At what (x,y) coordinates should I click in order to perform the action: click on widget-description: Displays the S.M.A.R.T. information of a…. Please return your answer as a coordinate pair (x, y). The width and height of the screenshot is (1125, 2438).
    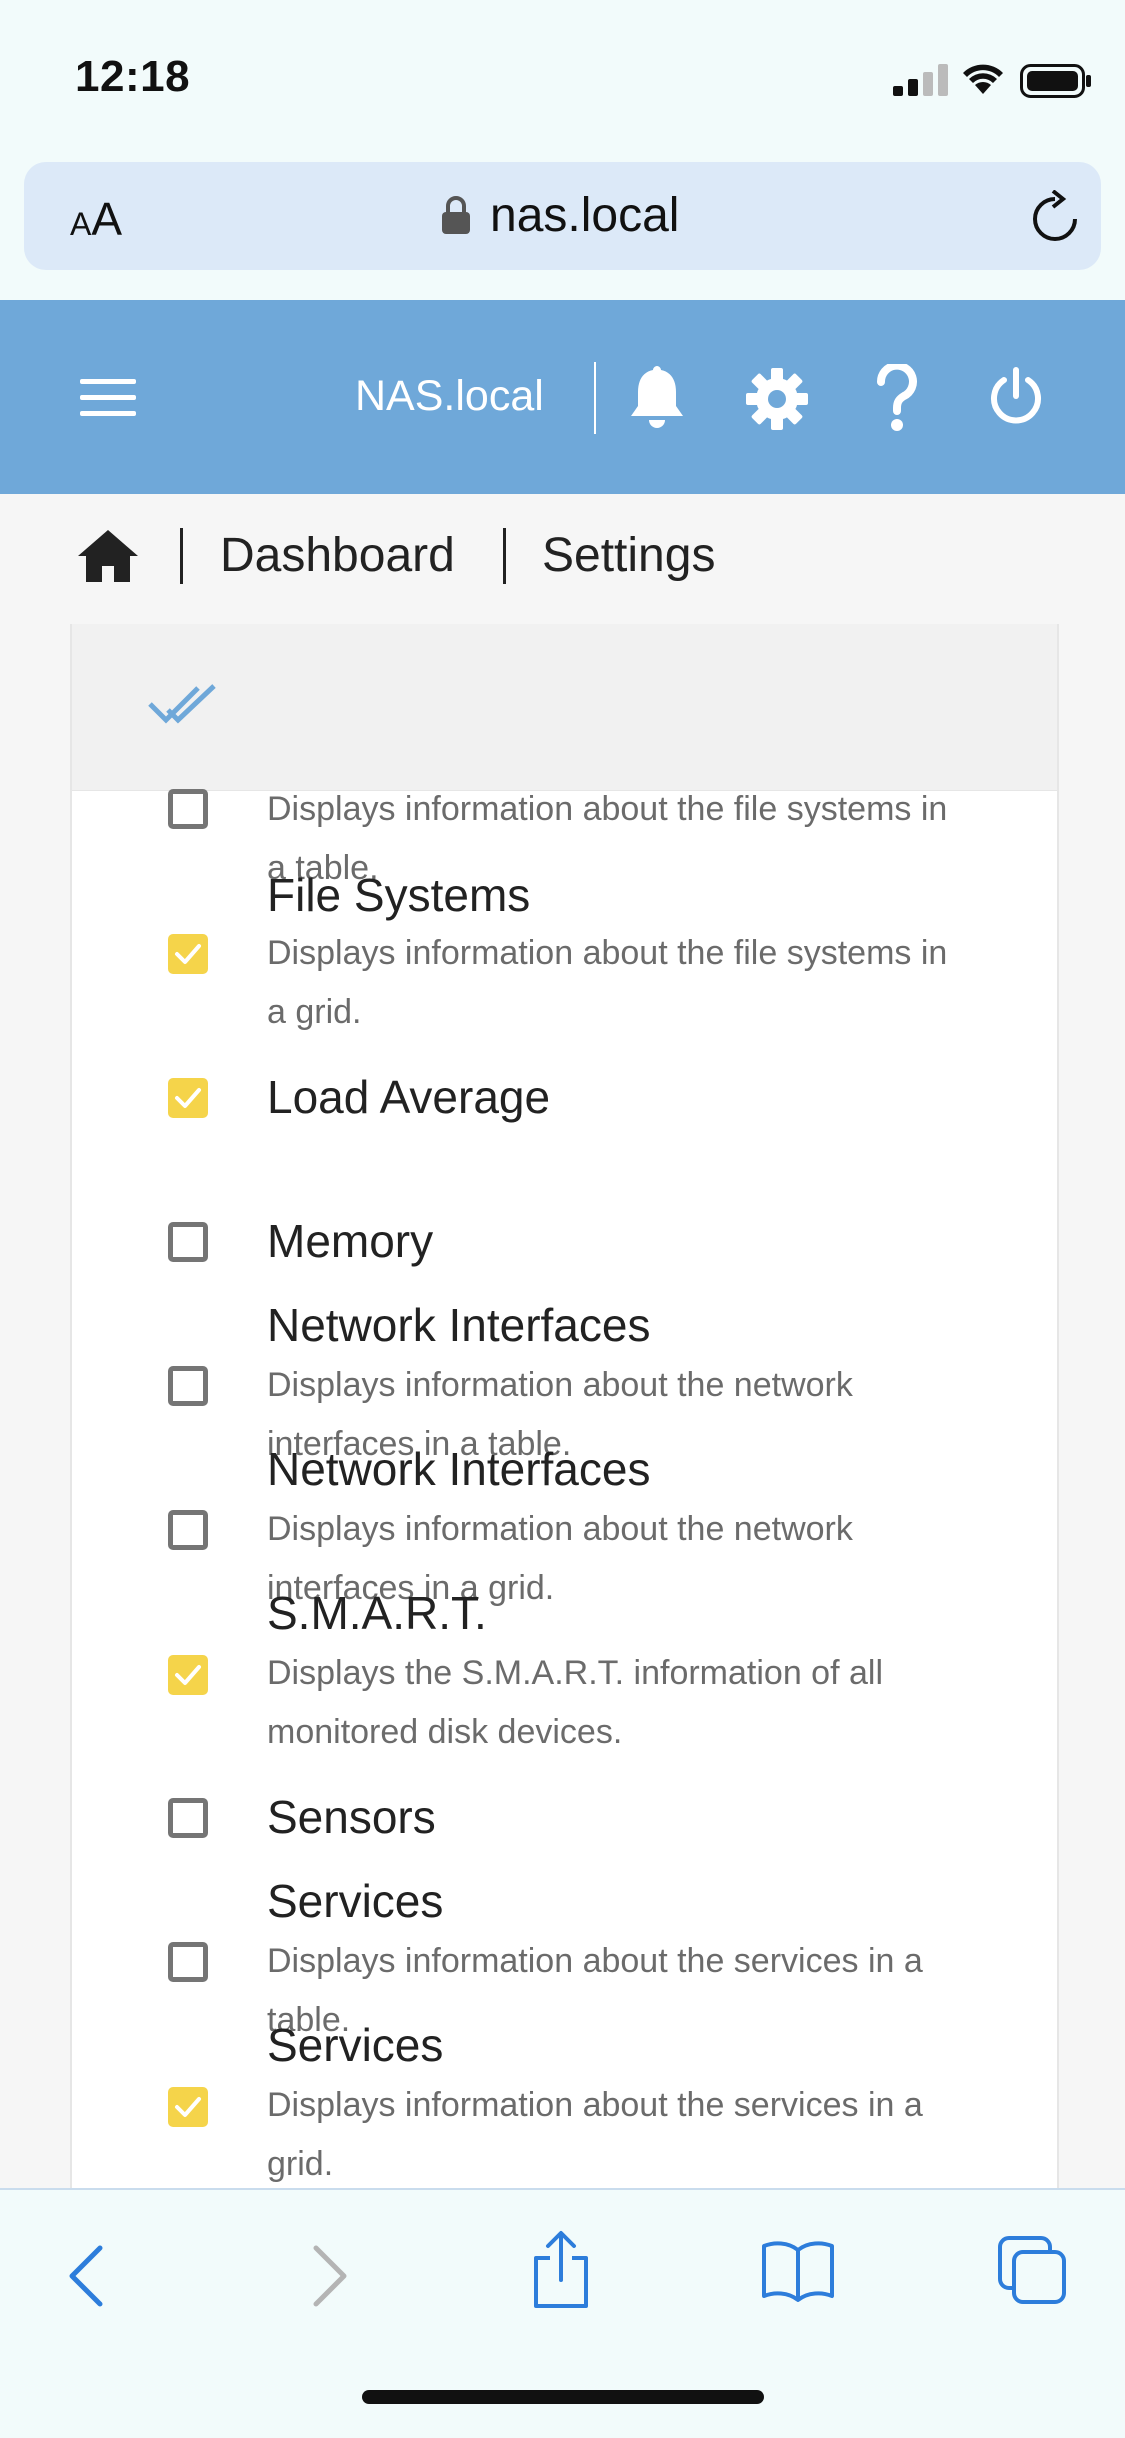
    Looking at the image, I should click on (575, 1702).